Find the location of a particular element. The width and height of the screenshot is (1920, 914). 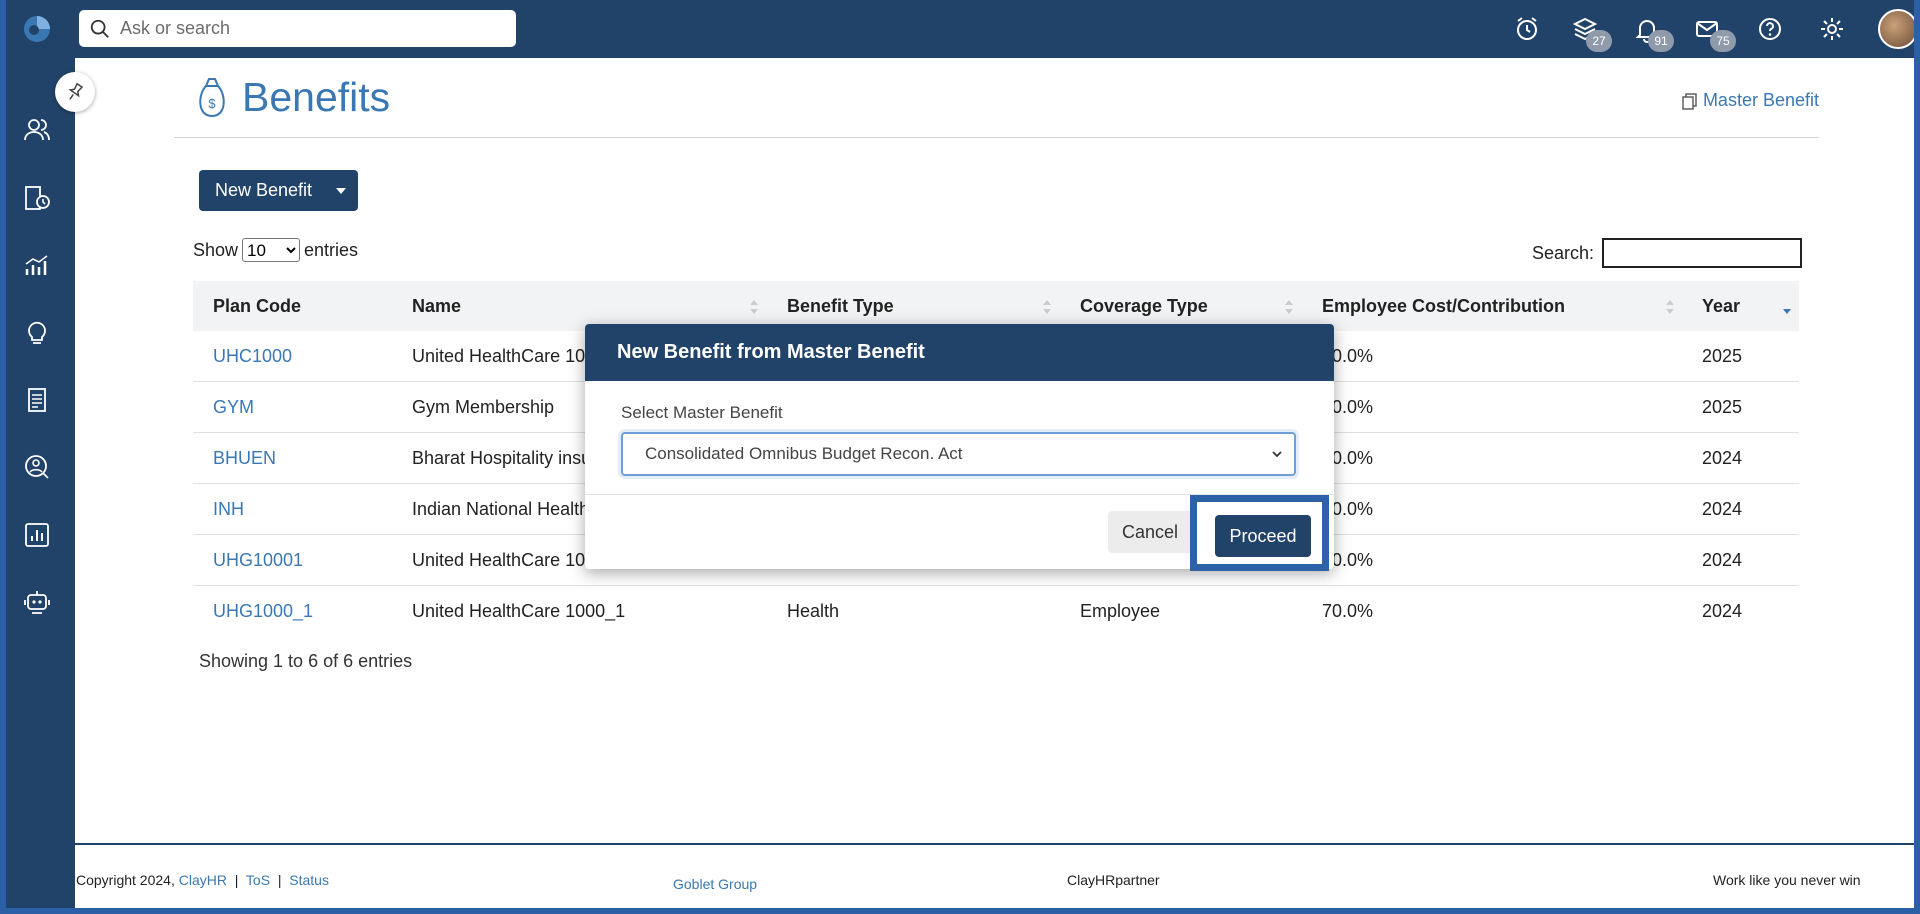

selected-master-benefit: Consolidated Omnibus Budget Recon. Act is located at coordinates (804, 453).